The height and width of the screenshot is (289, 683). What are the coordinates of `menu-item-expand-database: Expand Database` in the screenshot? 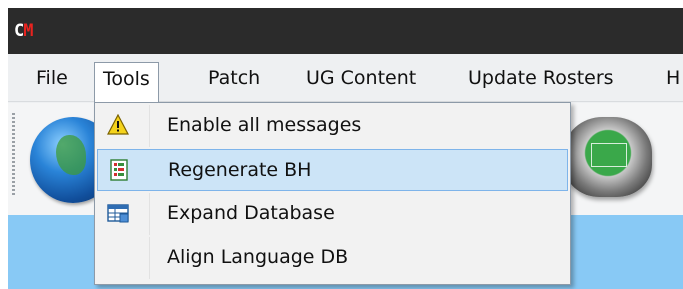 It's located at (332, 214).